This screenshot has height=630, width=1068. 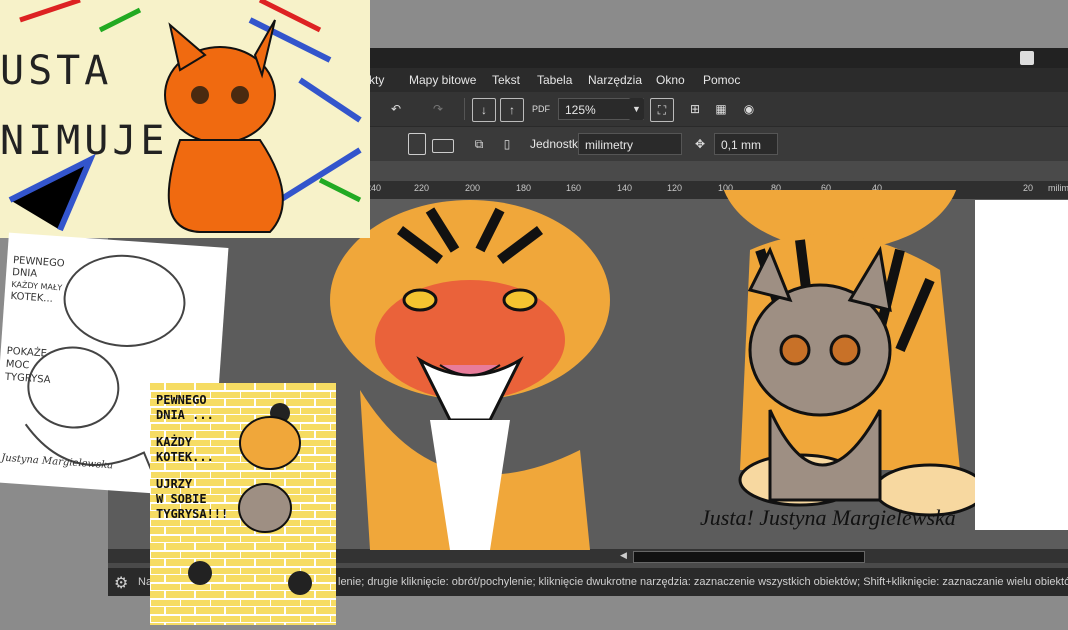 What do you see at coordinates (181, 400) in the screenshot?
I see `poster-line: PEWNEGO` at bounding box center [181, 400].